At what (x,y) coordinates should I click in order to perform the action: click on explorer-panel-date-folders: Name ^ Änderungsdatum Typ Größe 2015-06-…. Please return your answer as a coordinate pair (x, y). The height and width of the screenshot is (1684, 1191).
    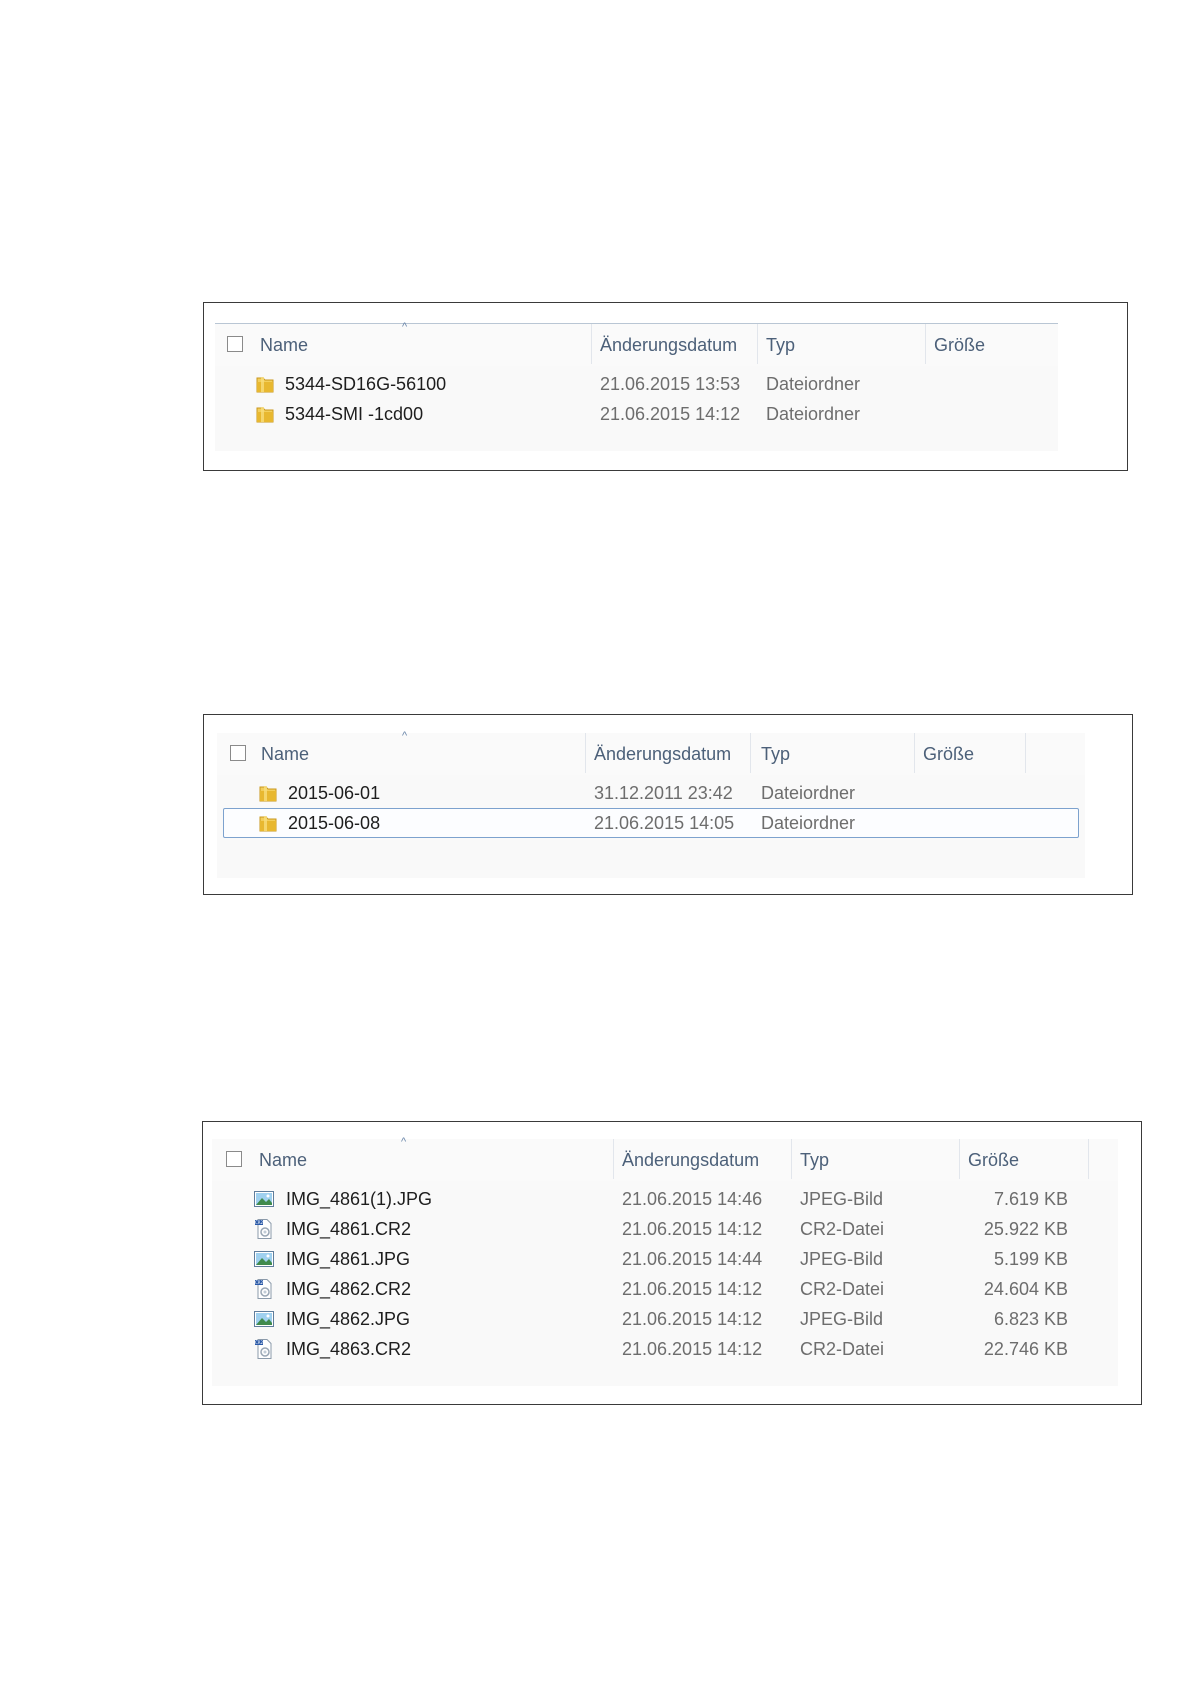
    Looking at the image, I should click on (668, 804).